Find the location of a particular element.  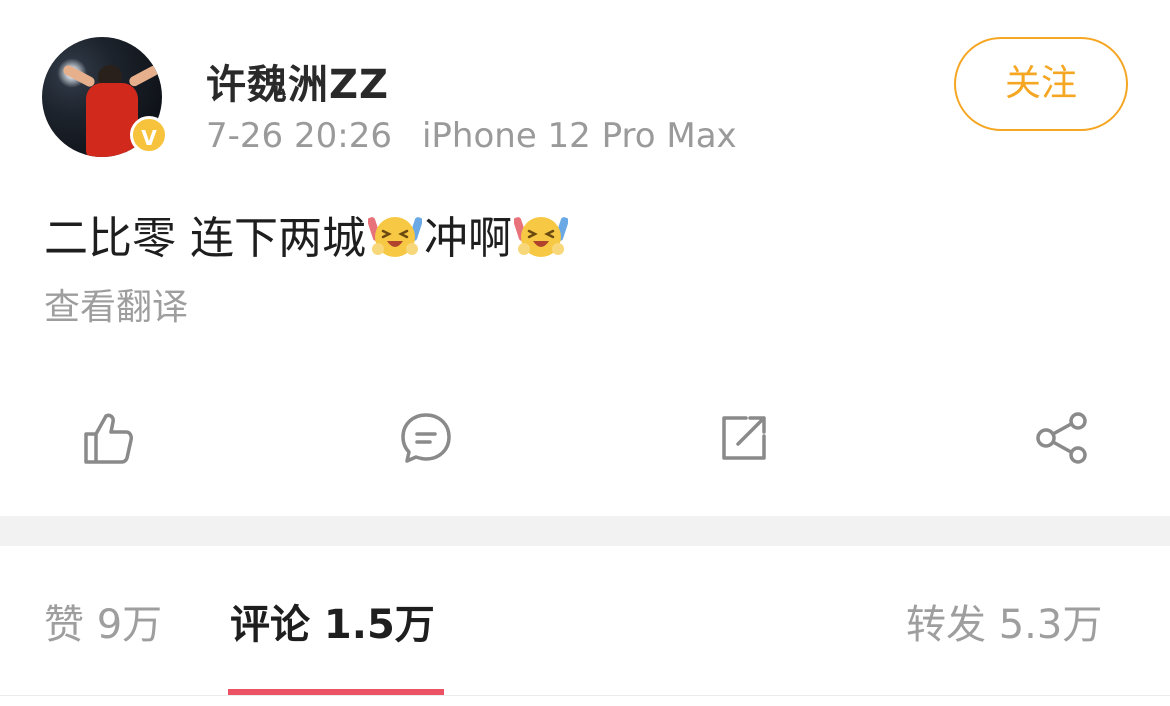

post-meta: 7-26 20:26 iPhone 12 Pro Max is located at coordinates (471, 136).